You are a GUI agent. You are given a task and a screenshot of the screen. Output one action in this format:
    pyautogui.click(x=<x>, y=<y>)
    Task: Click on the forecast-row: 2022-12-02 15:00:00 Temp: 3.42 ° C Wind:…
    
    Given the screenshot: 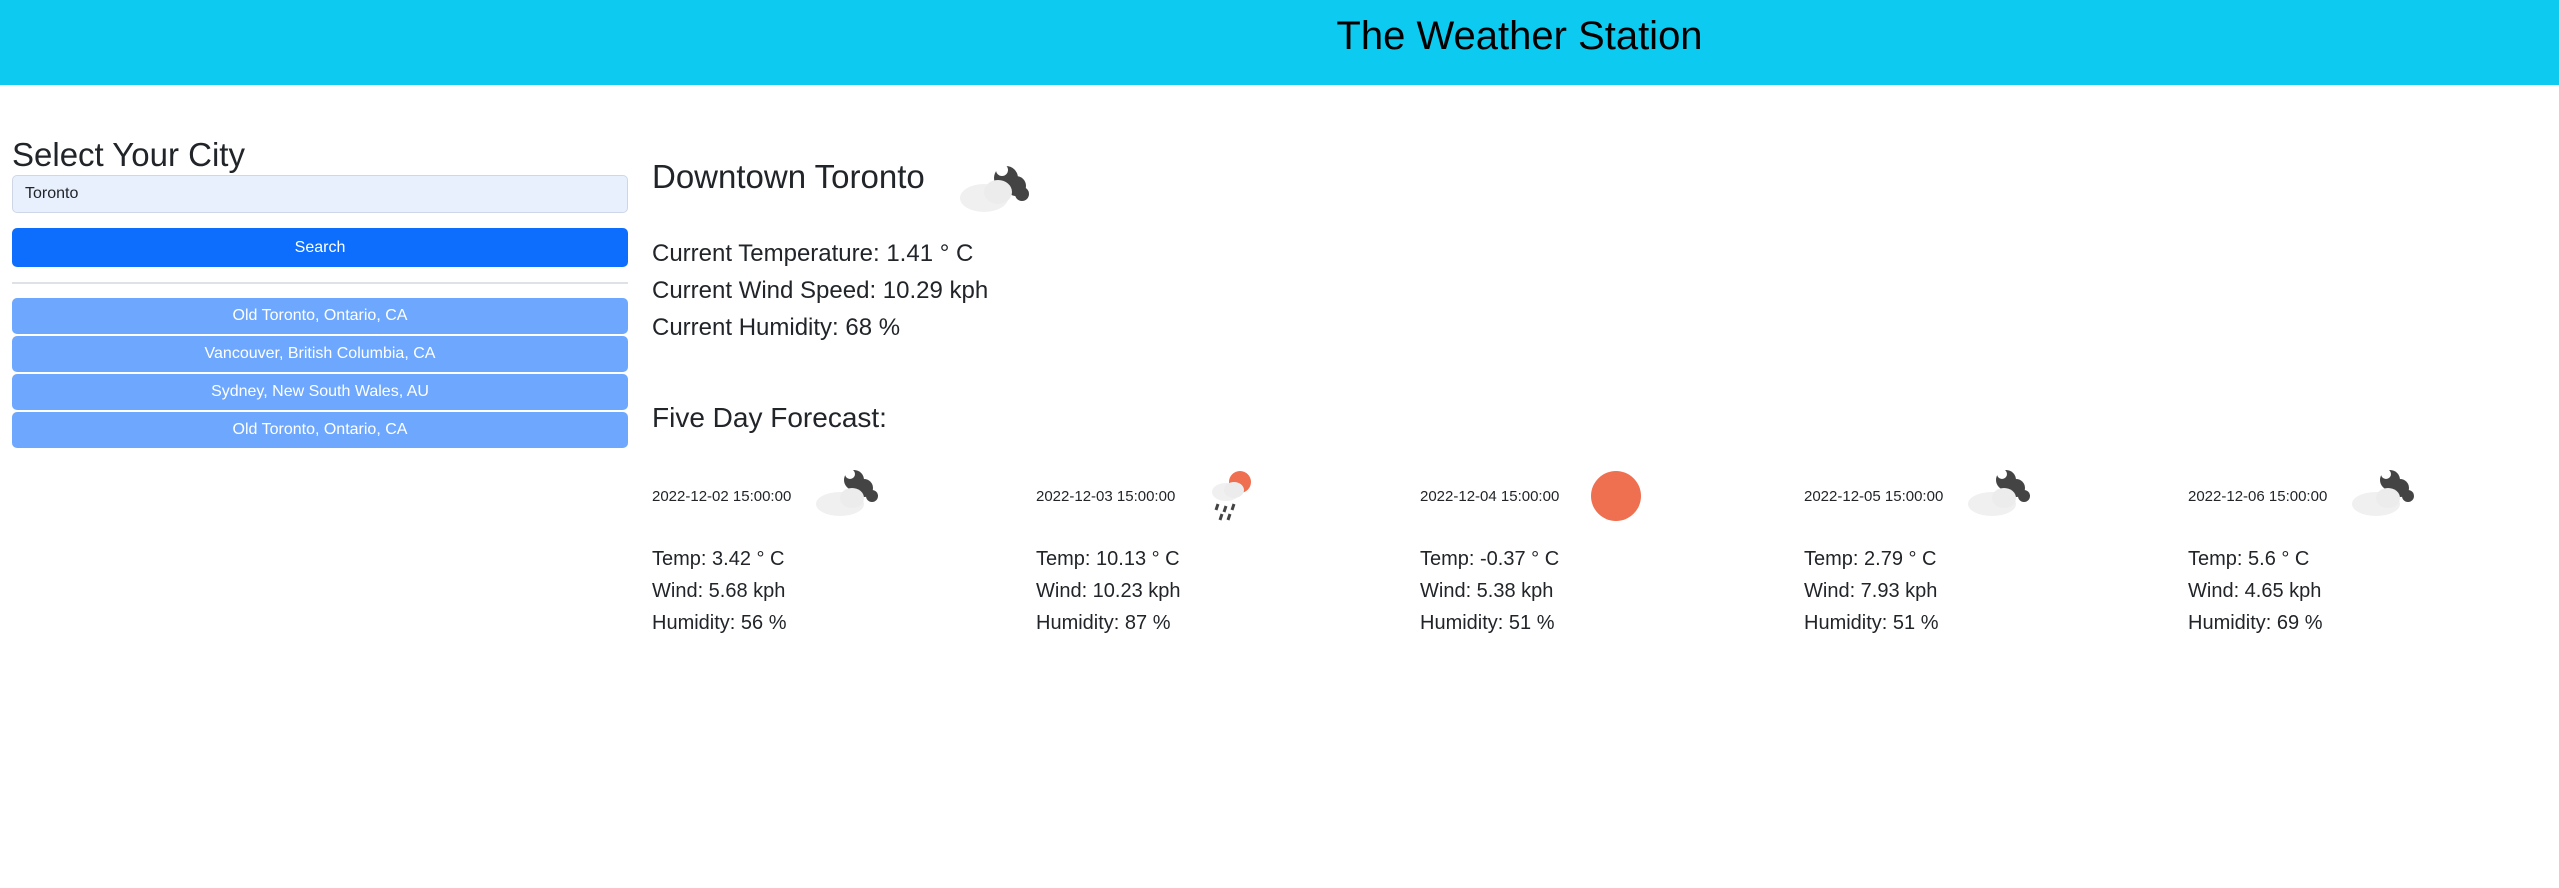 What is the action you would take?
    pyautogui.click(x=1597, y=558)
    